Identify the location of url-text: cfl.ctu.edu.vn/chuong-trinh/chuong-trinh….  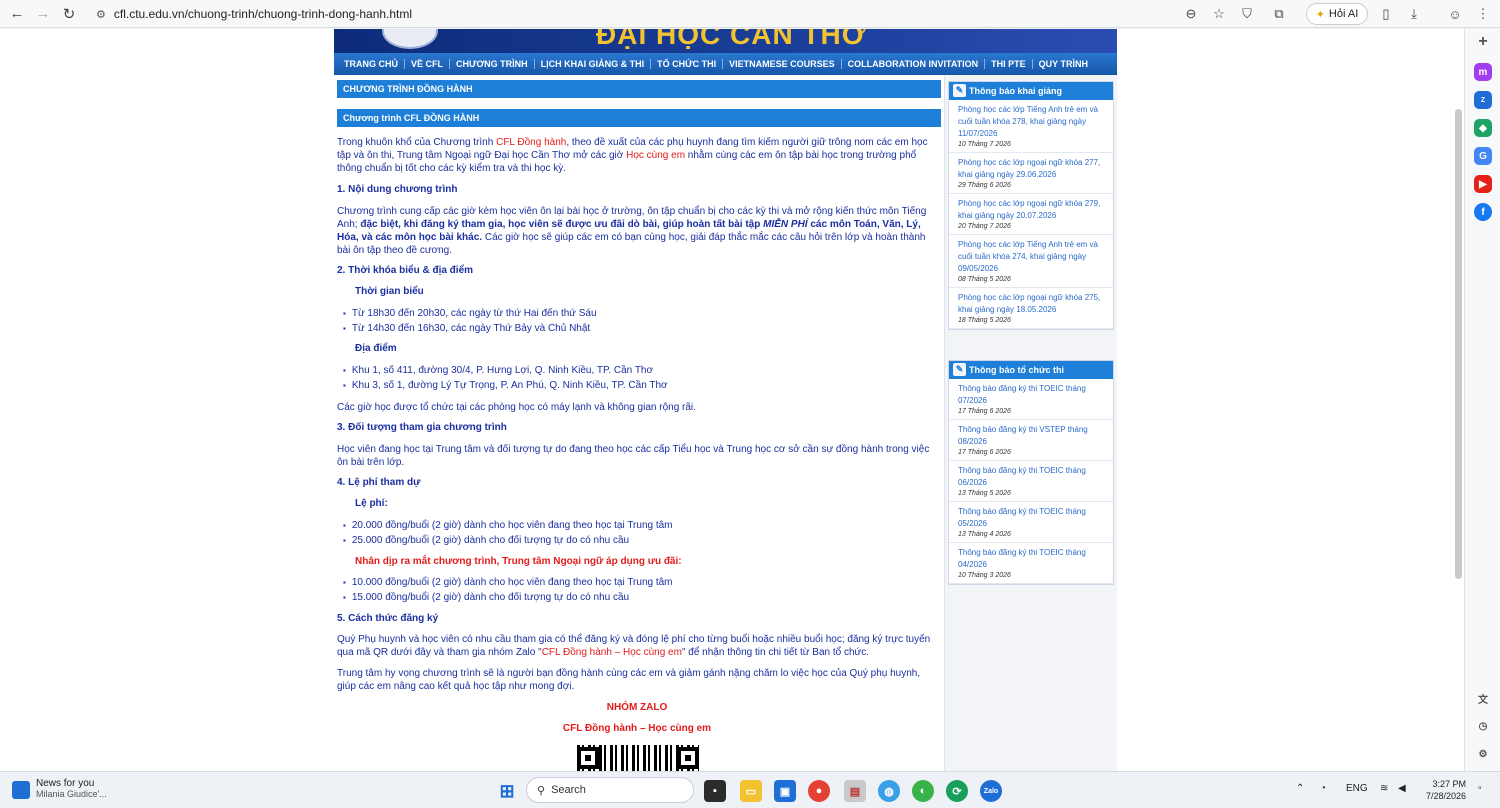
(263, 14).